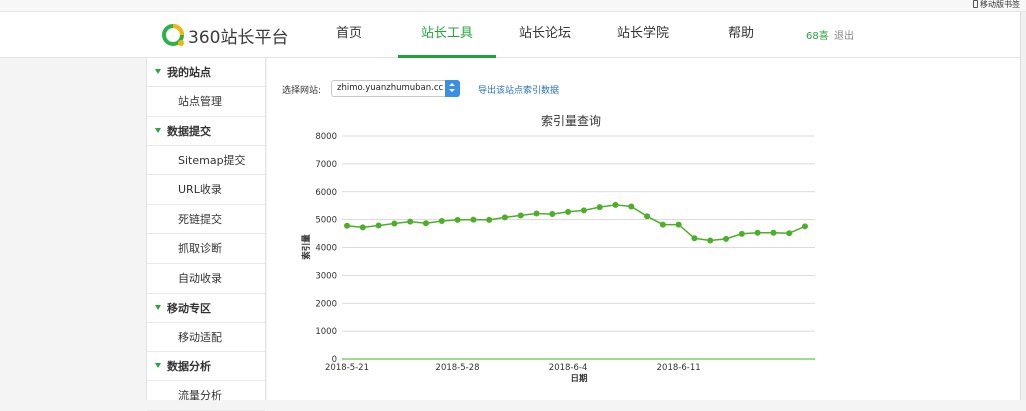 This screenshot has width=1026, height=411. What do you see at coordinates (206, 279) in the screenshot?
I see `sidebar-item-auto-index: 自动收录` at bounding box center [206, 279].